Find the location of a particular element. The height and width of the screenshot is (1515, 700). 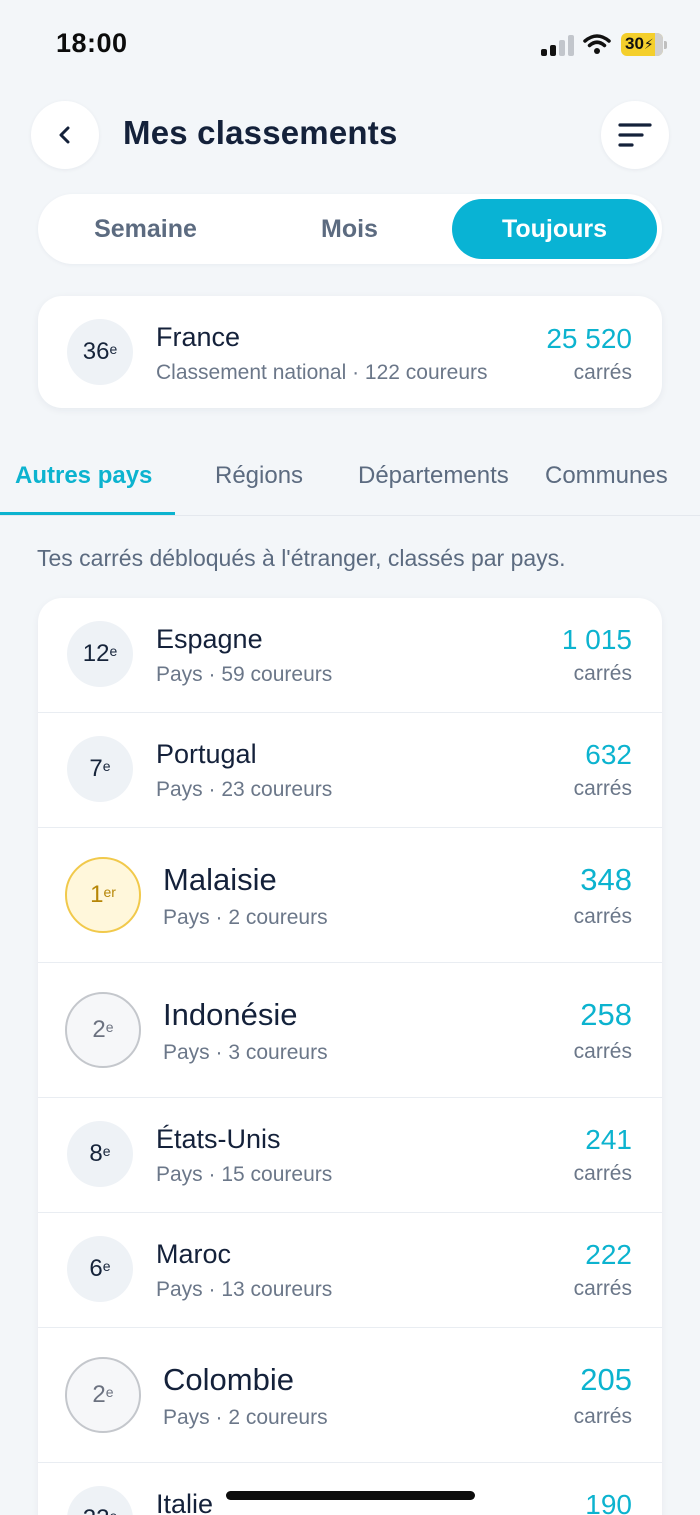

country-name: Malaisie is located at coordinates (220, 879).